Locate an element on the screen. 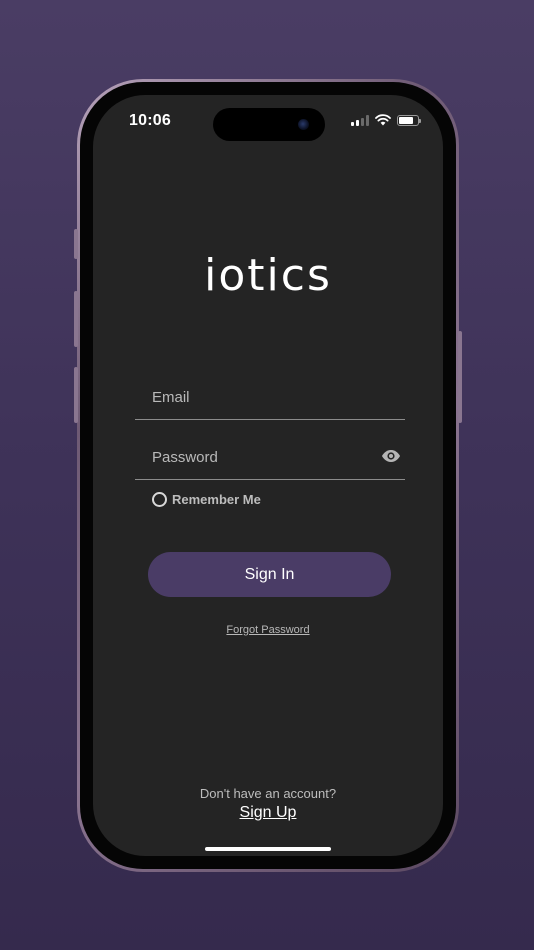 Image resolution: width=534 pixels, height=950 pixels. home-indicator is located at coordinates (268, 849).